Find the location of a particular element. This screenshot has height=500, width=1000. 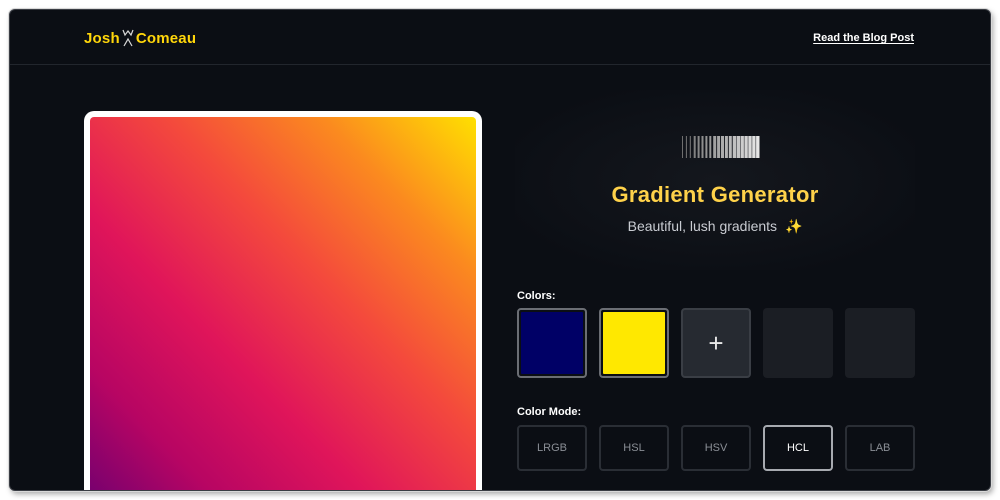

mode-button-hcl: HCL is located at coordinates (798, 448).